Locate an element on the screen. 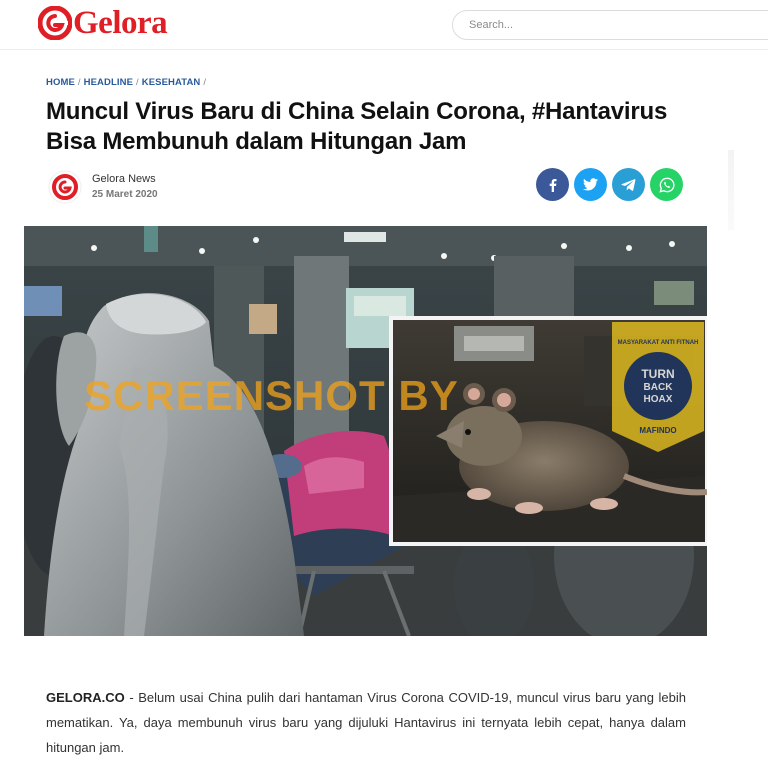  site-logo: Gelora is located at coordinates (103, 23).